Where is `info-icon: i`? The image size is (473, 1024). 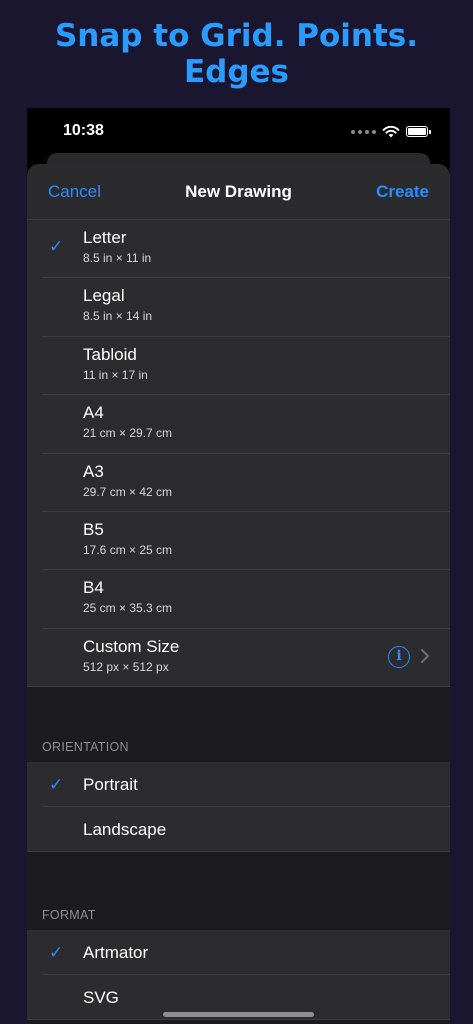 info-icon: i is located at coordinates (399, 656).